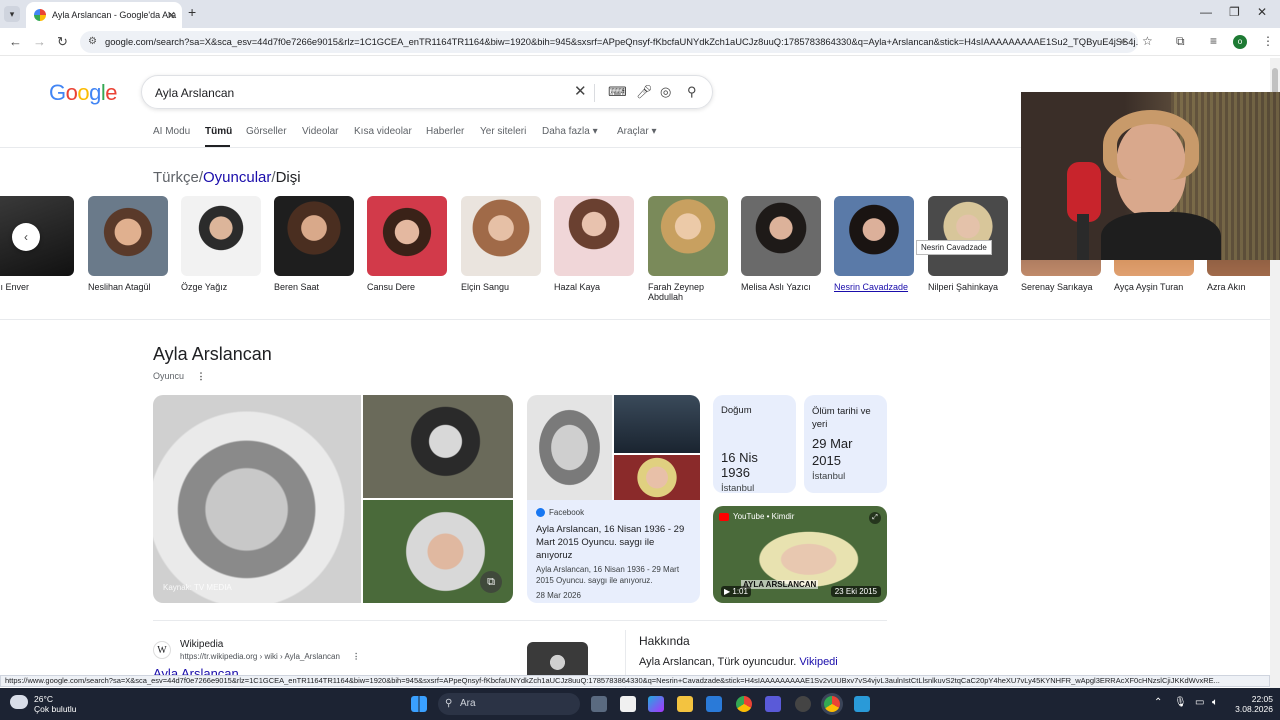 The width and height of the screenshot is (1280, 720). What do you see at coordinates (221, 244) in the screenshot?
I see `person-card: Özge Yağız` at bounding box center [221, 244].